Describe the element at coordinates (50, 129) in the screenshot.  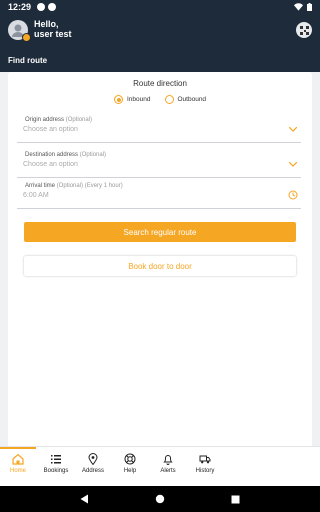
I see `origin-address-placeholder: Choose an option` at that location.